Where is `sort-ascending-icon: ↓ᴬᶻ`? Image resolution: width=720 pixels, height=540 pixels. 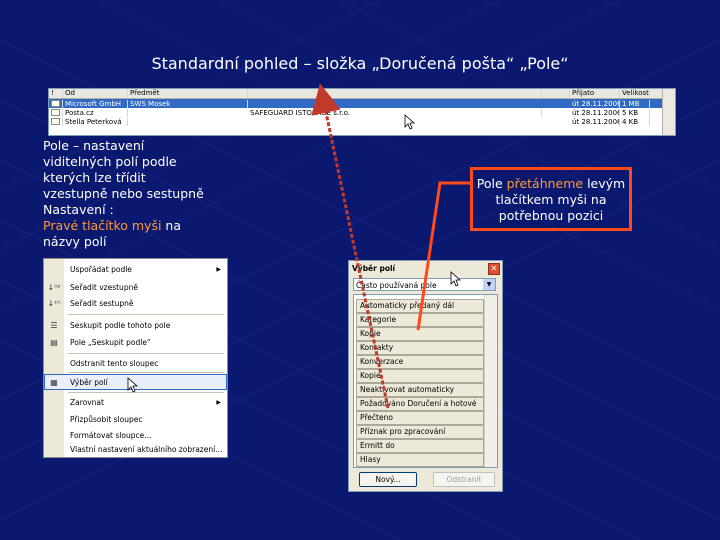 sort-ascending-icon: ↓ᴬᶻ is located at coordinates (54, 287).